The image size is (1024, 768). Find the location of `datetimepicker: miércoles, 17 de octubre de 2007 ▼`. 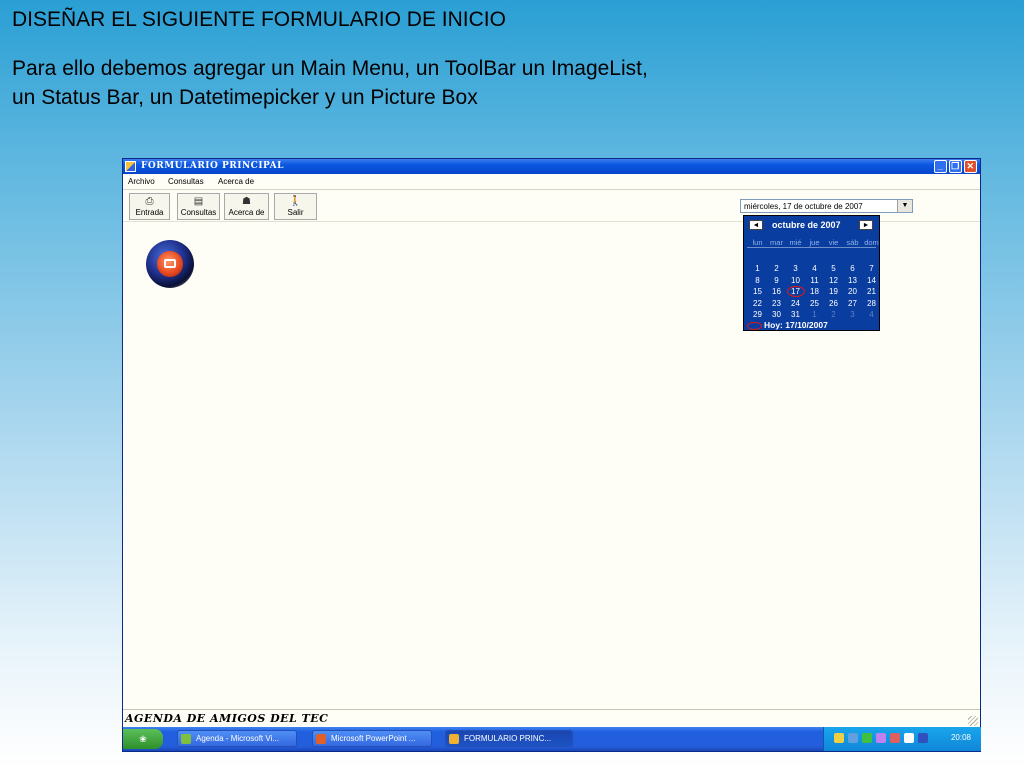

datetimepicker: miércoles, 17 de octubre de 2007 ▼ is located at coordinates (826, 206).